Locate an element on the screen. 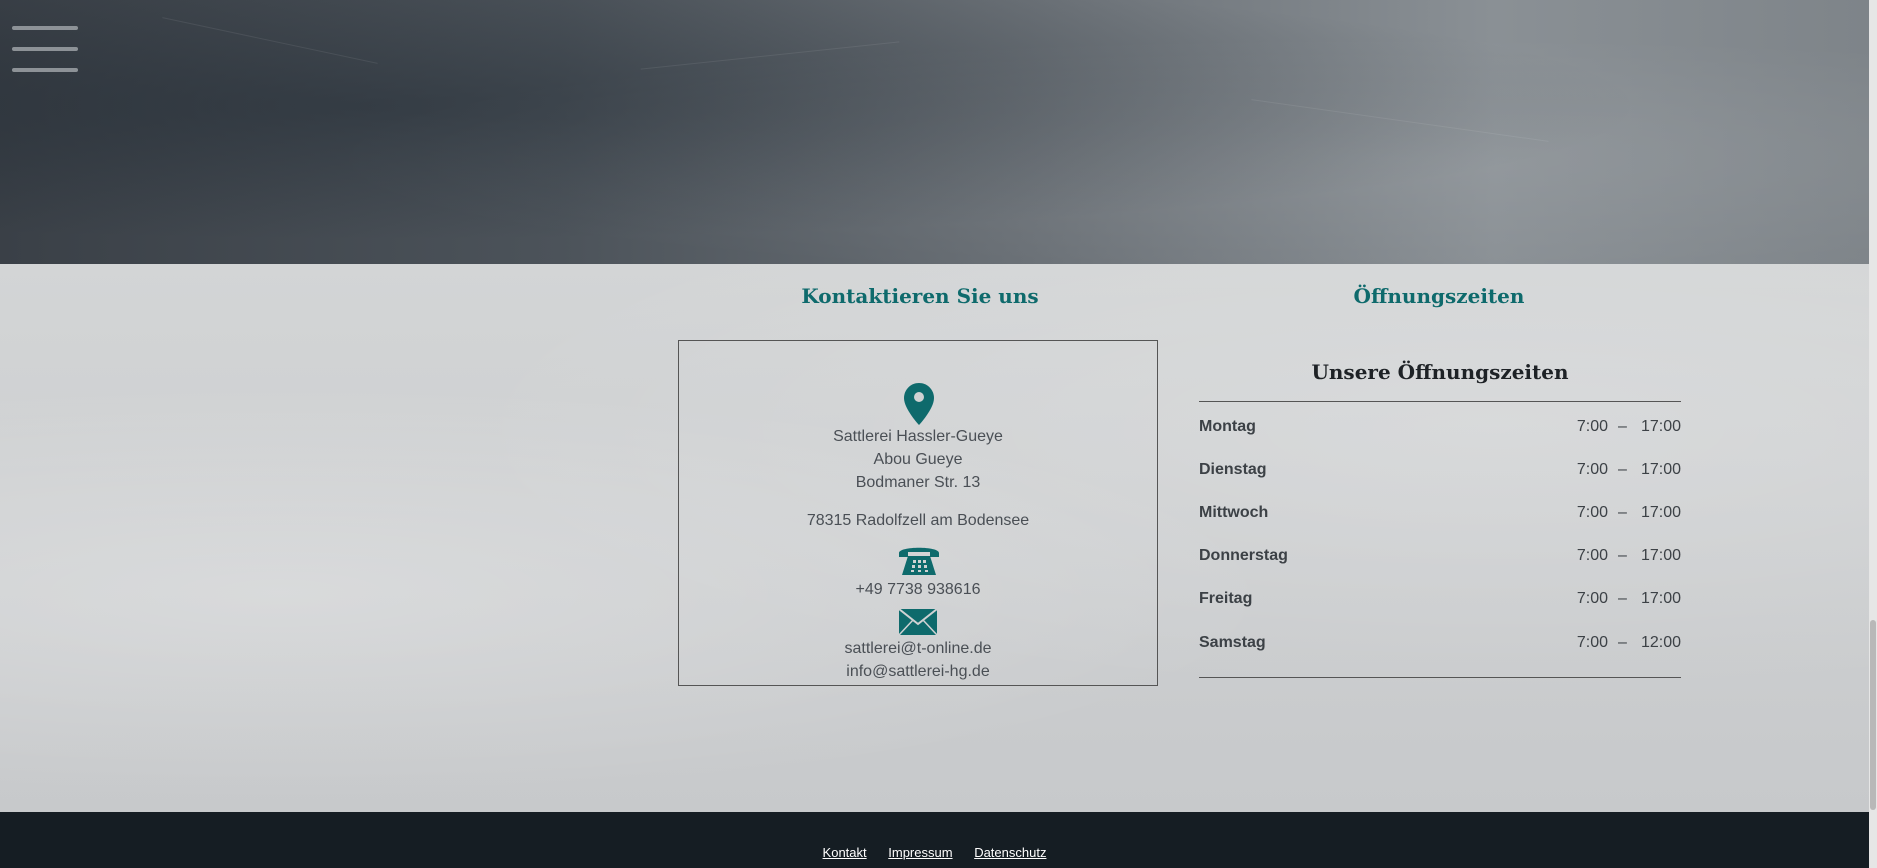  day-label: Donnerstag is located at coordinates (1243, 555).